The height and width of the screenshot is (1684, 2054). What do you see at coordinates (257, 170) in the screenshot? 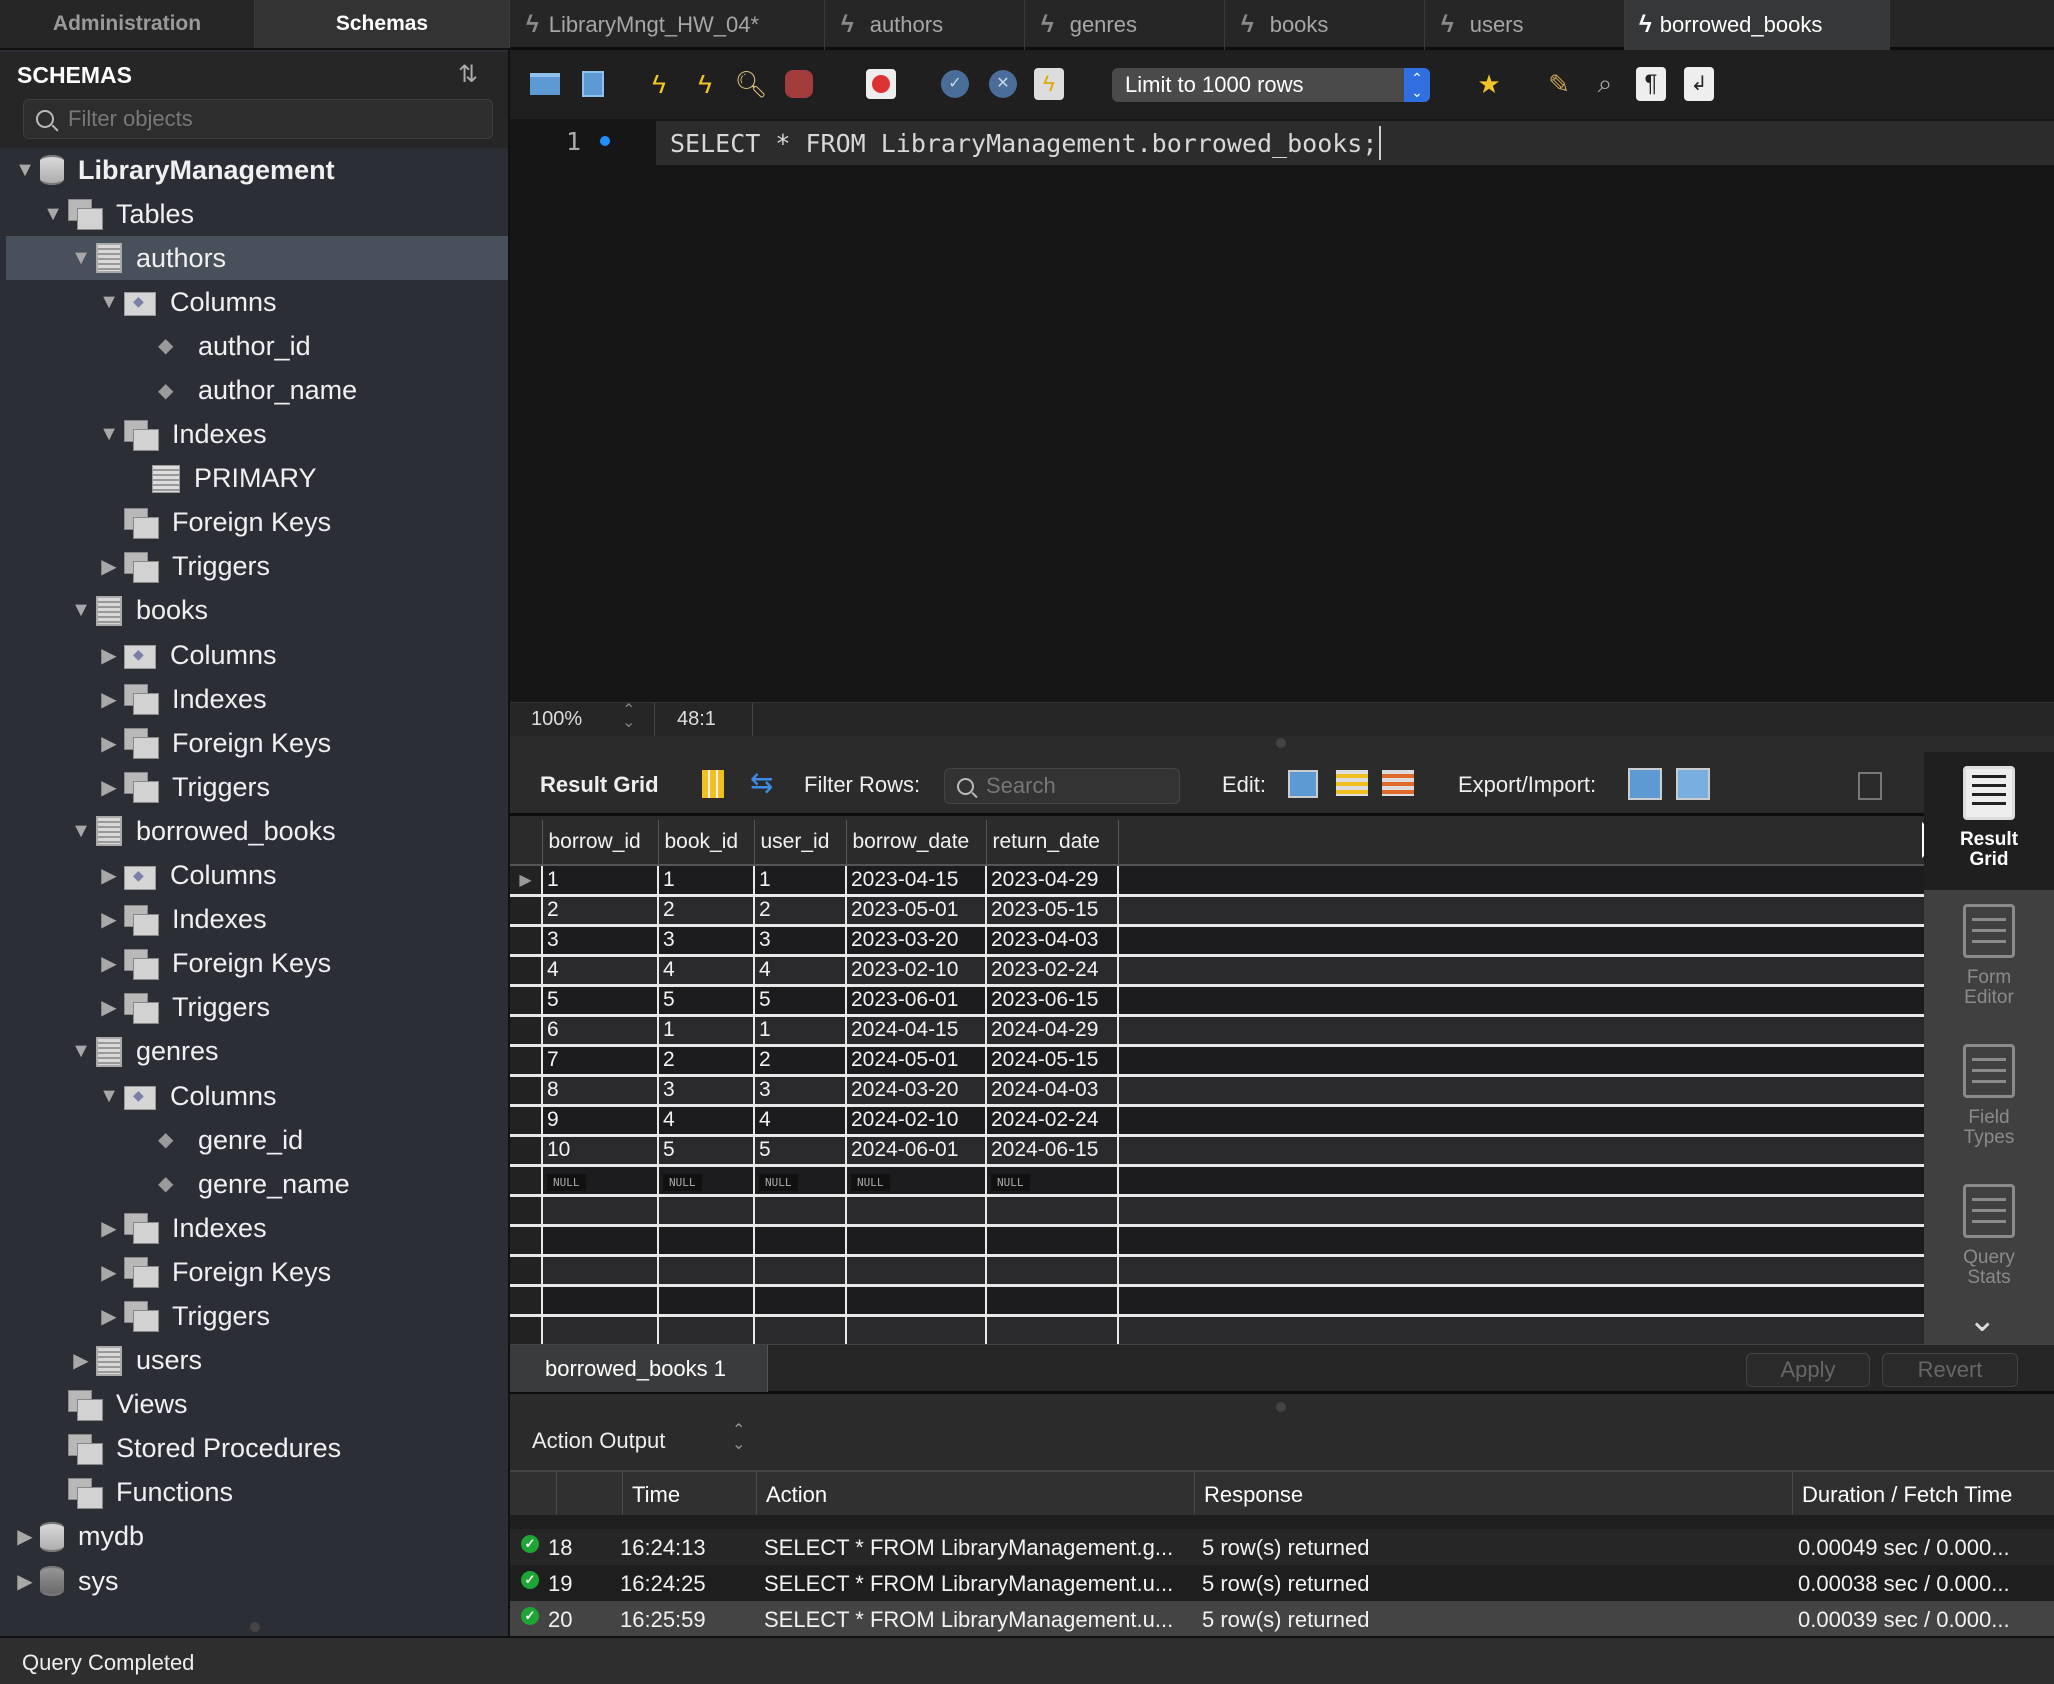
I see `tree-item: ▼ LibraryManagement` at bounding box center [257, 170].